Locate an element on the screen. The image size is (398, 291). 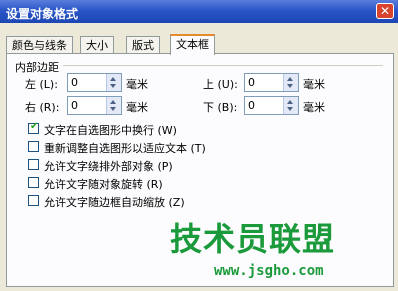
group-divider is located at coordinates (223, 65).